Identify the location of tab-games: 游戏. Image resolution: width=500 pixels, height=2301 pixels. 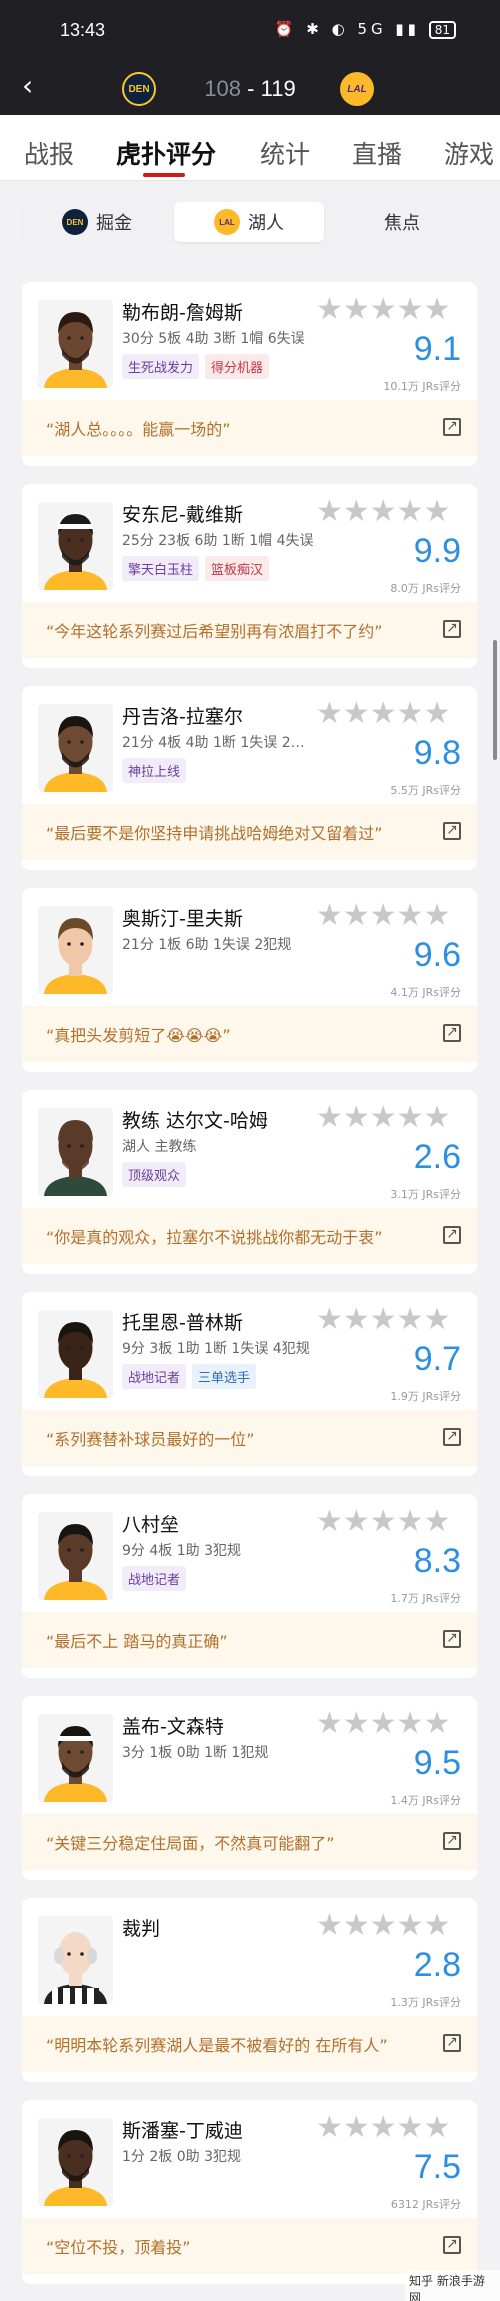
(469, 153).